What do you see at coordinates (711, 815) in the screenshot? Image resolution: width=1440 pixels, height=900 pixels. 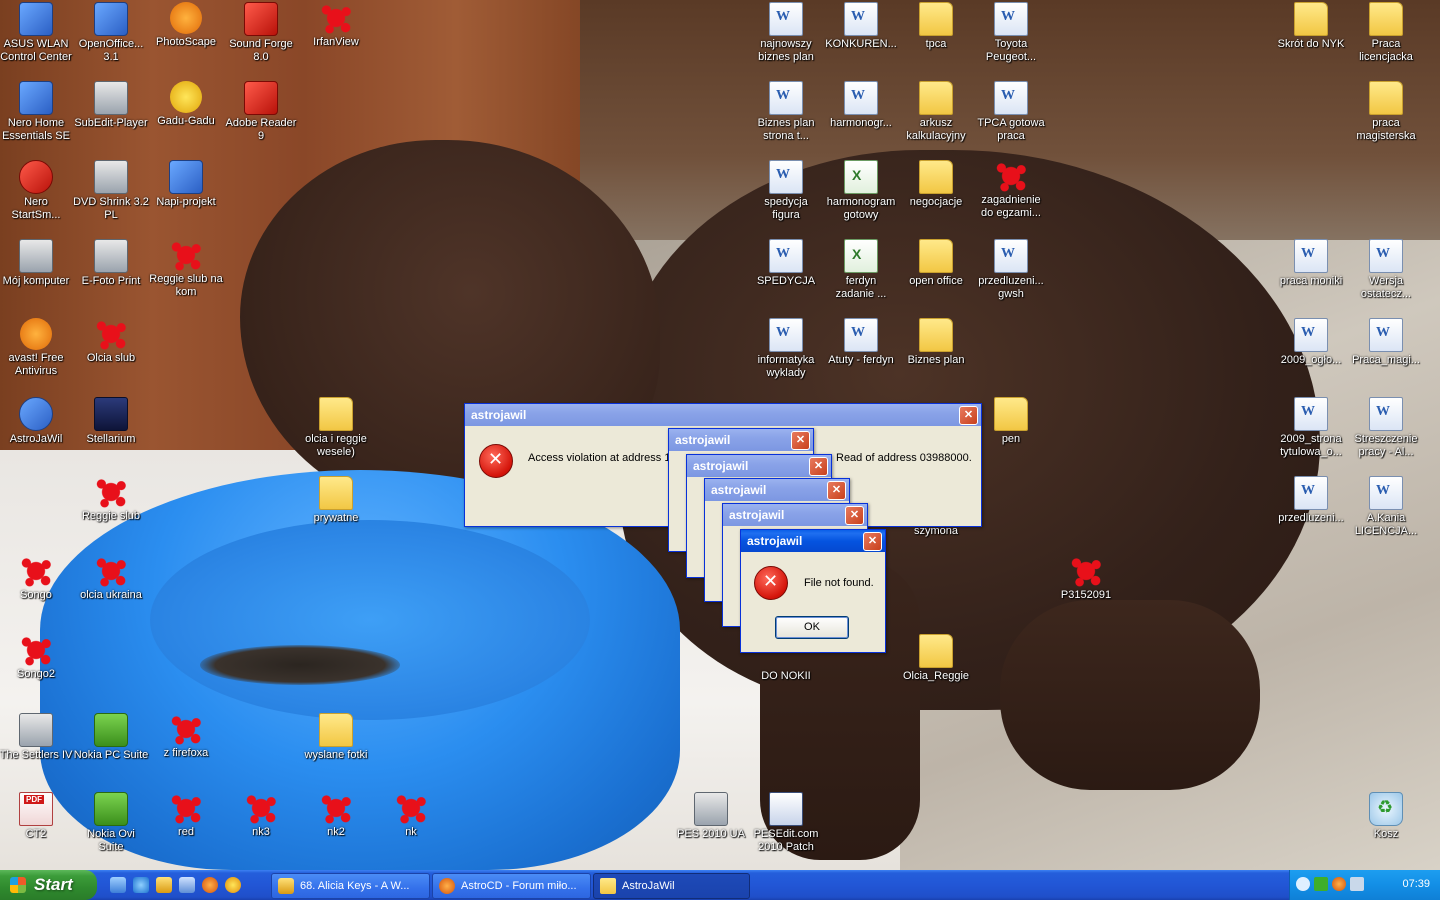 I see `desktop-icon-pes2010: PES 2010 UA` at bounding box center [711, 815].